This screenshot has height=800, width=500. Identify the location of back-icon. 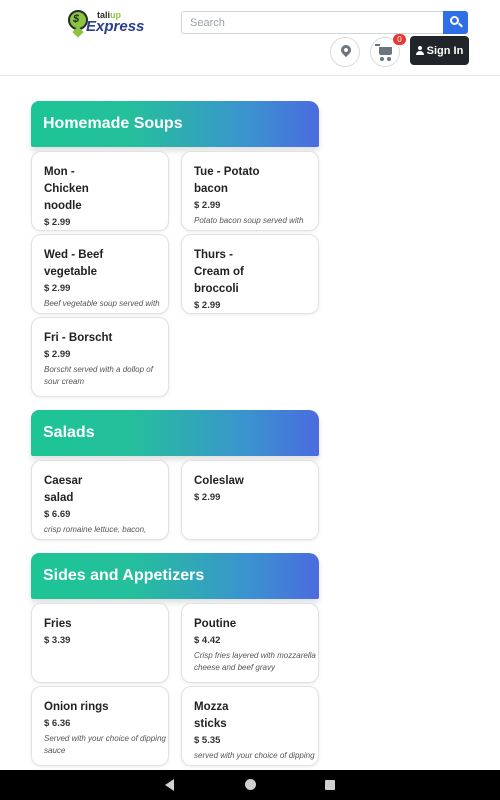
(169, 785).